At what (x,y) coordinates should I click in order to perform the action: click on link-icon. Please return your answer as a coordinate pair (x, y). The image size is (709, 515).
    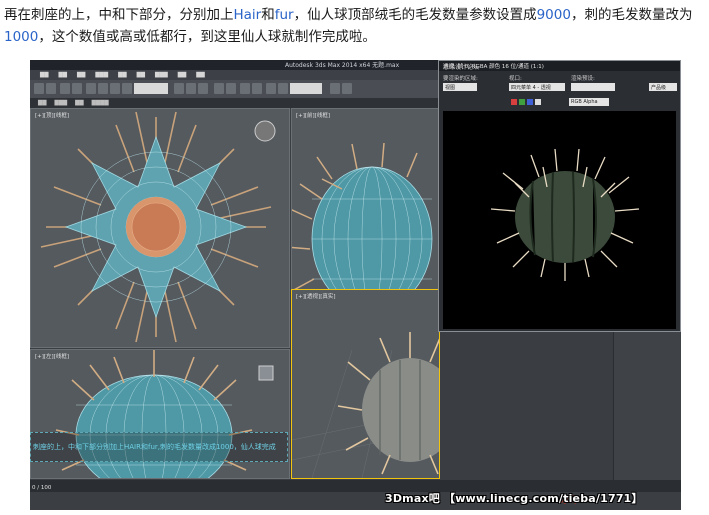
    Looking at the image, I should click on (65, 88).